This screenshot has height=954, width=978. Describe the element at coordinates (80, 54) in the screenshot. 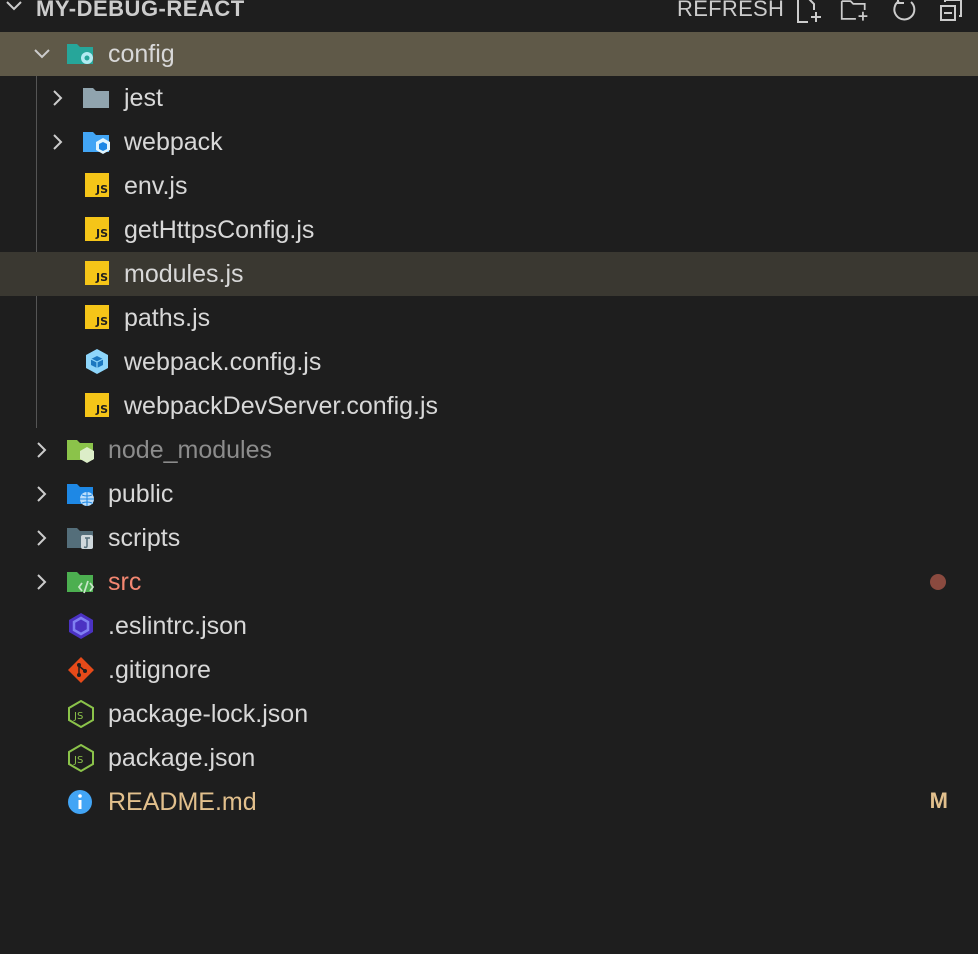

I see `folder-config-icon` at that location.